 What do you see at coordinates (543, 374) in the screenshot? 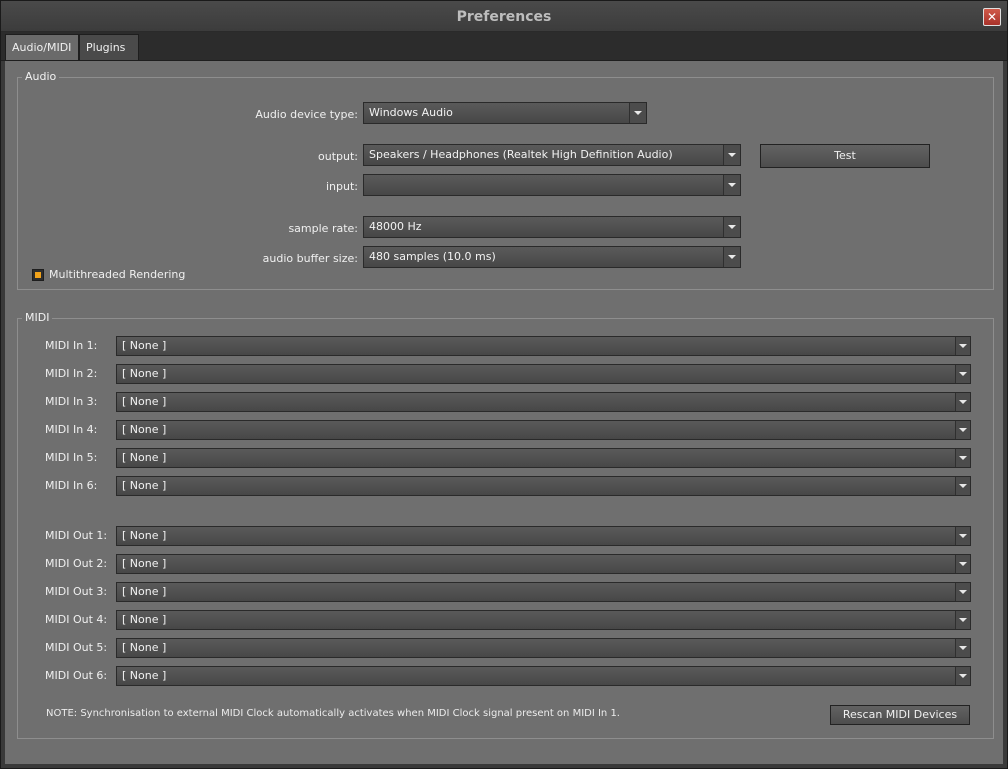
I see `midi-in-2-select: [ None ]` at bounding box center [543, 374].